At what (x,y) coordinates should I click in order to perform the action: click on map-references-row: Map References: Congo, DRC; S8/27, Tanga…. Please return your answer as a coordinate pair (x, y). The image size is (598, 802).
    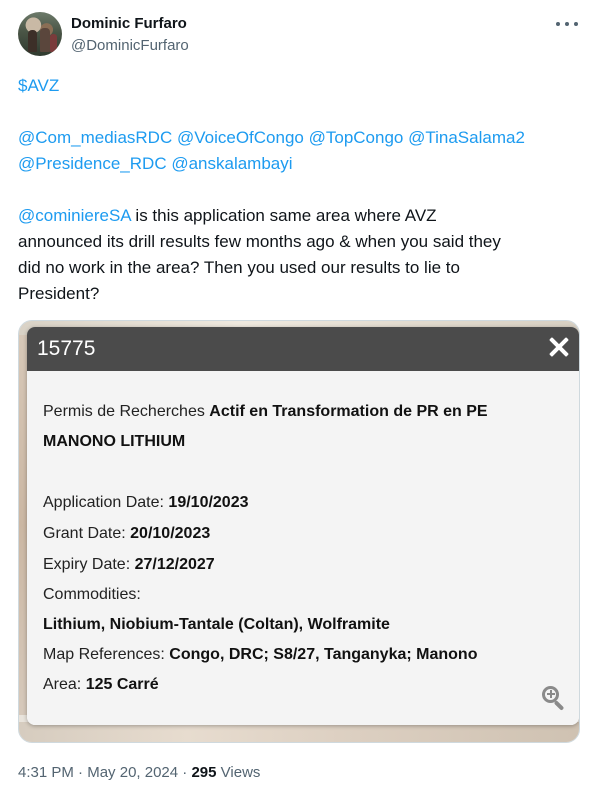
    Looking at the image, I should click on (260, 654).